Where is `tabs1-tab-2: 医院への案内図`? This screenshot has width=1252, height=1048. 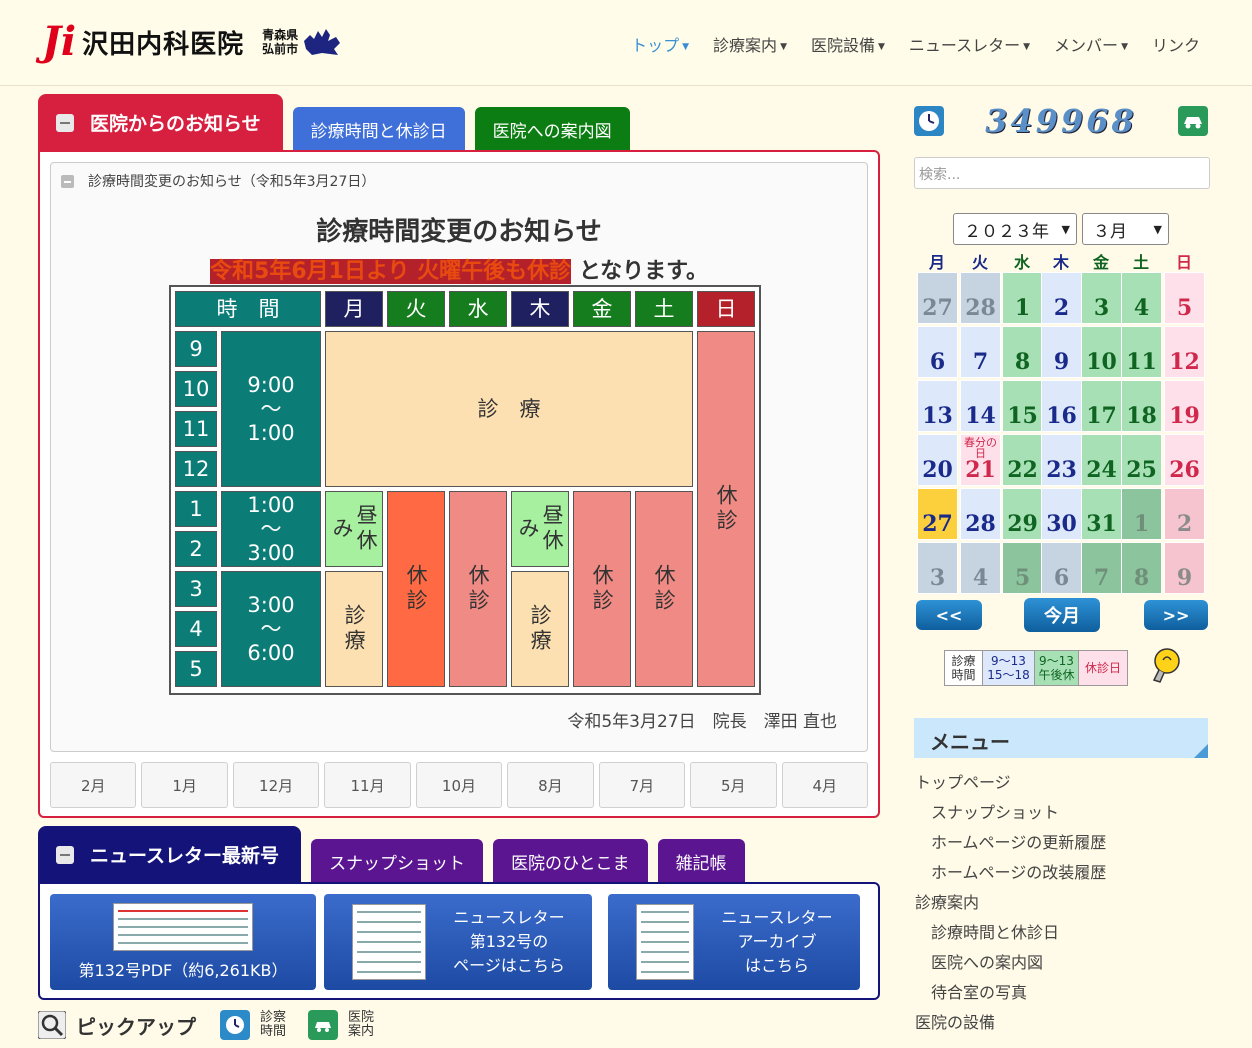 tabs1-tab-2: 医院への案内図 is located at coordinates (552, 129).